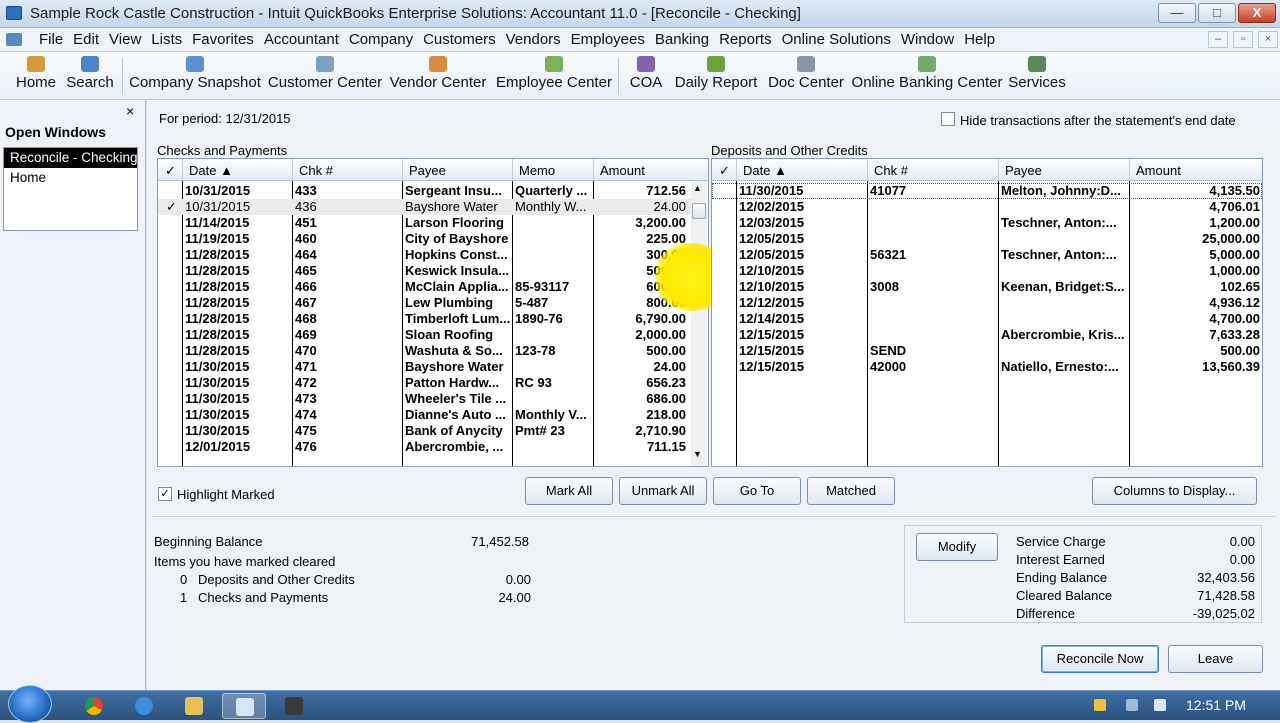 This screenshot has width=1280, height=723. I want to click on reconcile-now-button: Reconcile Now, so click(1100, 659).